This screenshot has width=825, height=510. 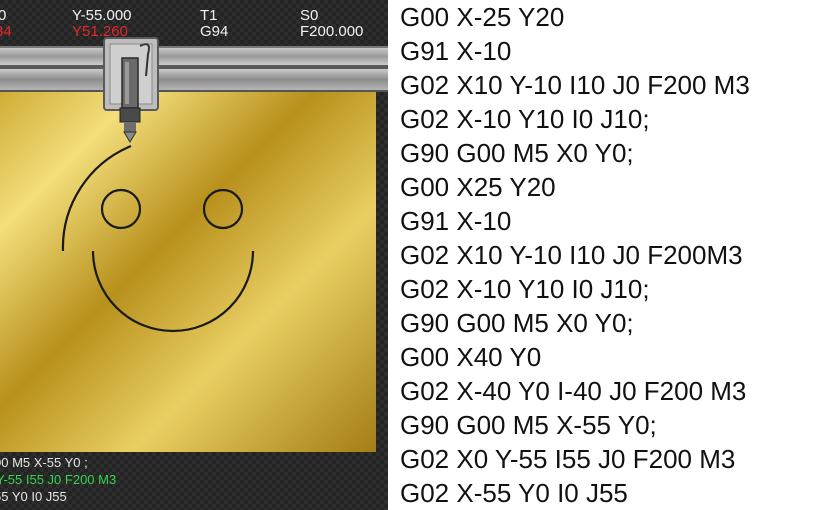 What do you see at coordinates (96, 198) in the screenshot?
I see `toolpath-face-arc` at bounding box center [96, 198].